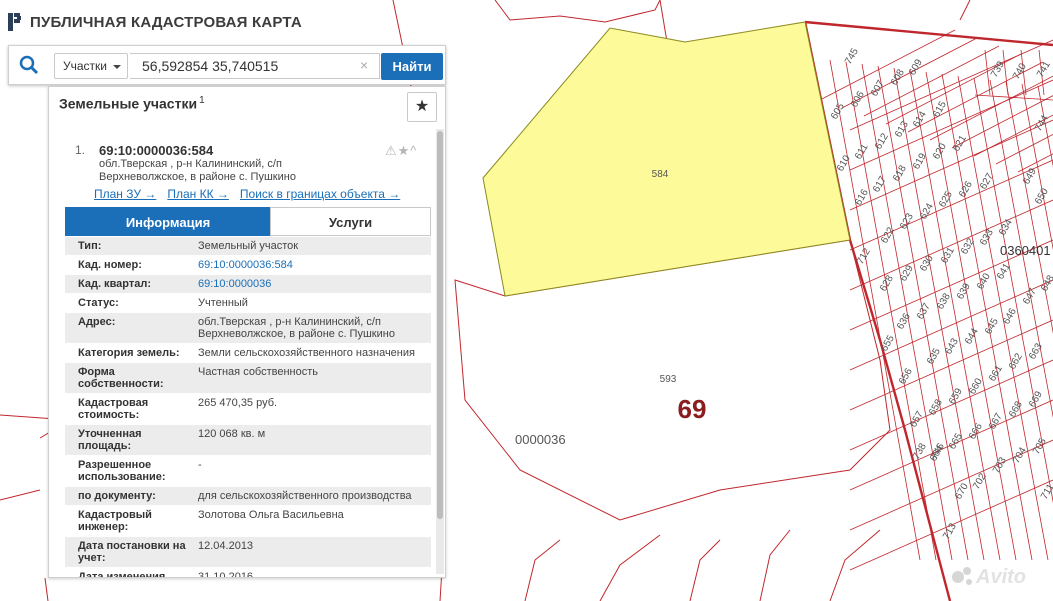 The width and height of the screenshot is (1053, 601). What do you see at coordinates (898, 77) in the screenshot?
I see `parcel-number-label: 608` at bounding box center [898, 77].